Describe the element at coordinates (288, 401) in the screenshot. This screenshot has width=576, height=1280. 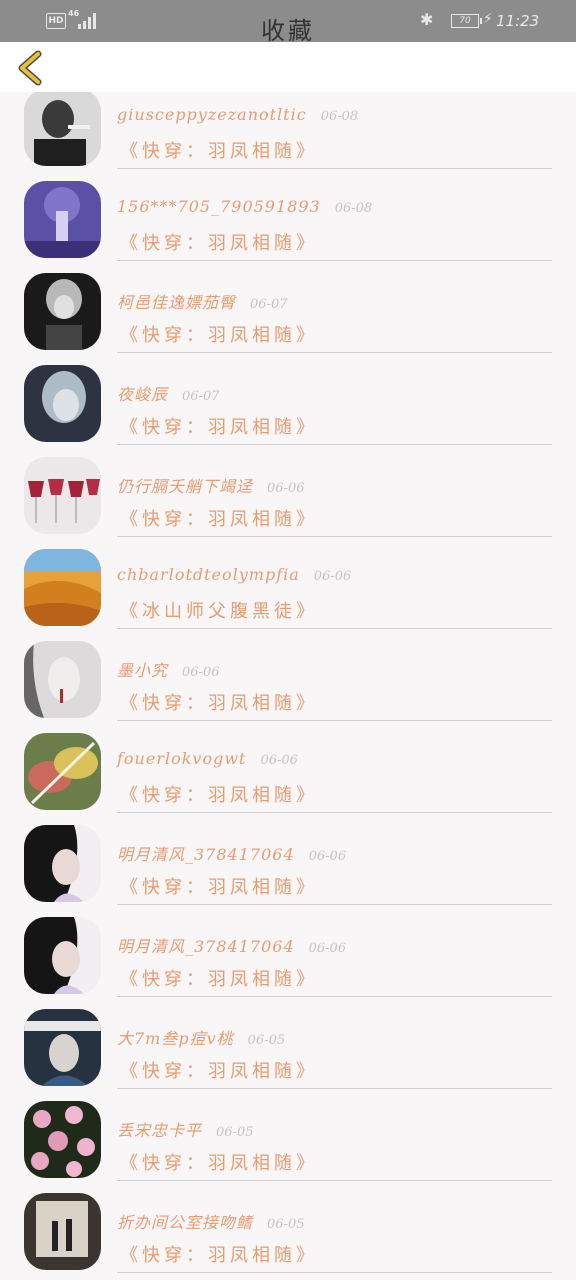
I see `list-item: 夜峻辰 06-07 《快穿：羽凤相随》` at that location.